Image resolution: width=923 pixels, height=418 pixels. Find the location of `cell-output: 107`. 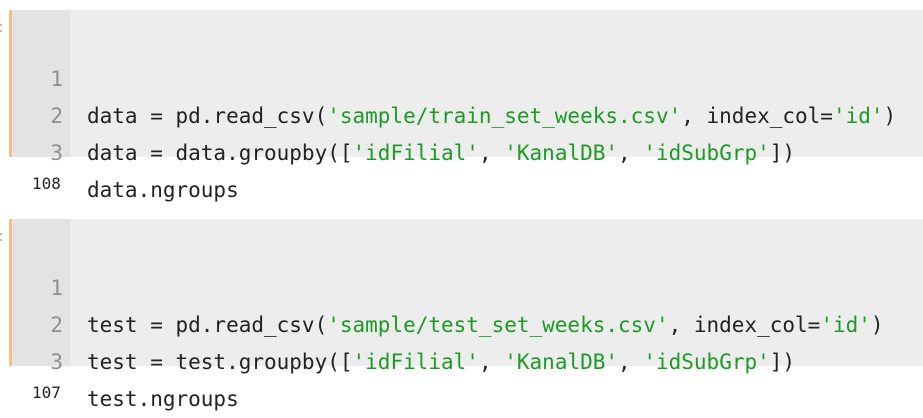

cell-output: 107 is located at coordinates (46, 392).